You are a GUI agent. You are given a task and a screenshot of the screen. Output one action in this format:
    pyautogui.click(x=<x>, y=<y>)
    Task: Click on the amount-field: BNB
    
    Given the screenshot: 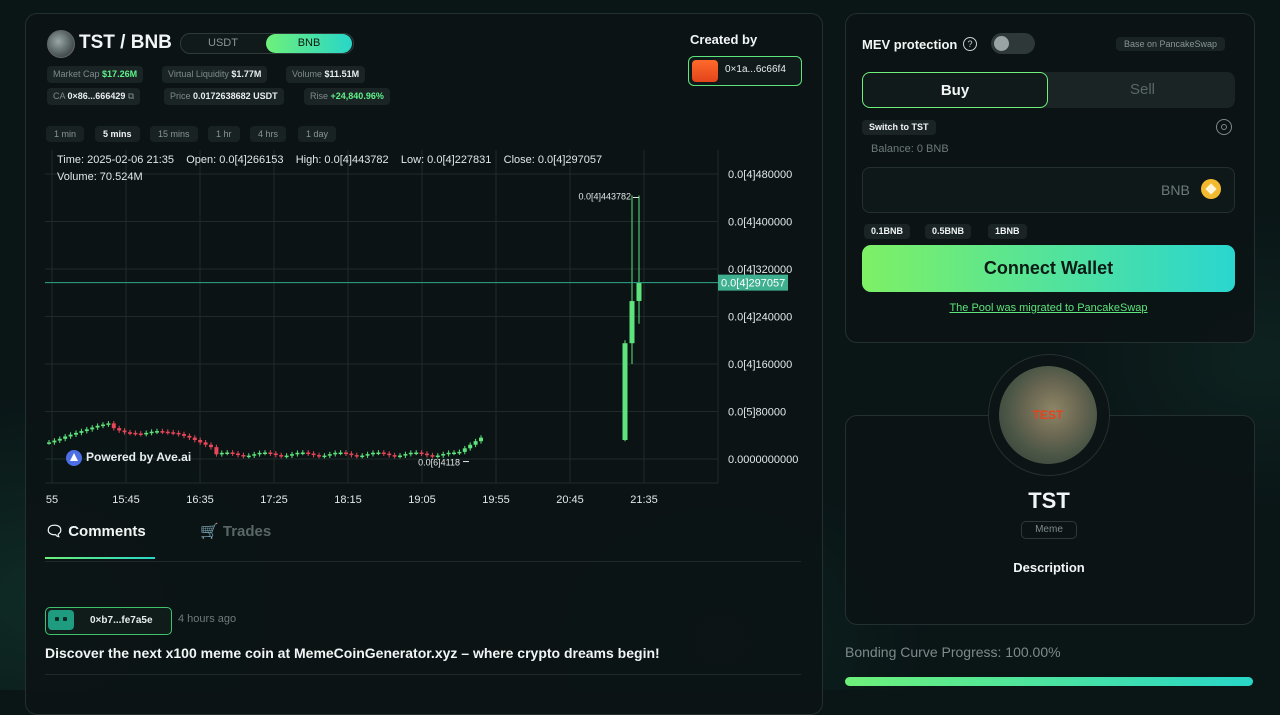 What is the action you would take?
    pyautogui.click(x=1048, y=190)
    